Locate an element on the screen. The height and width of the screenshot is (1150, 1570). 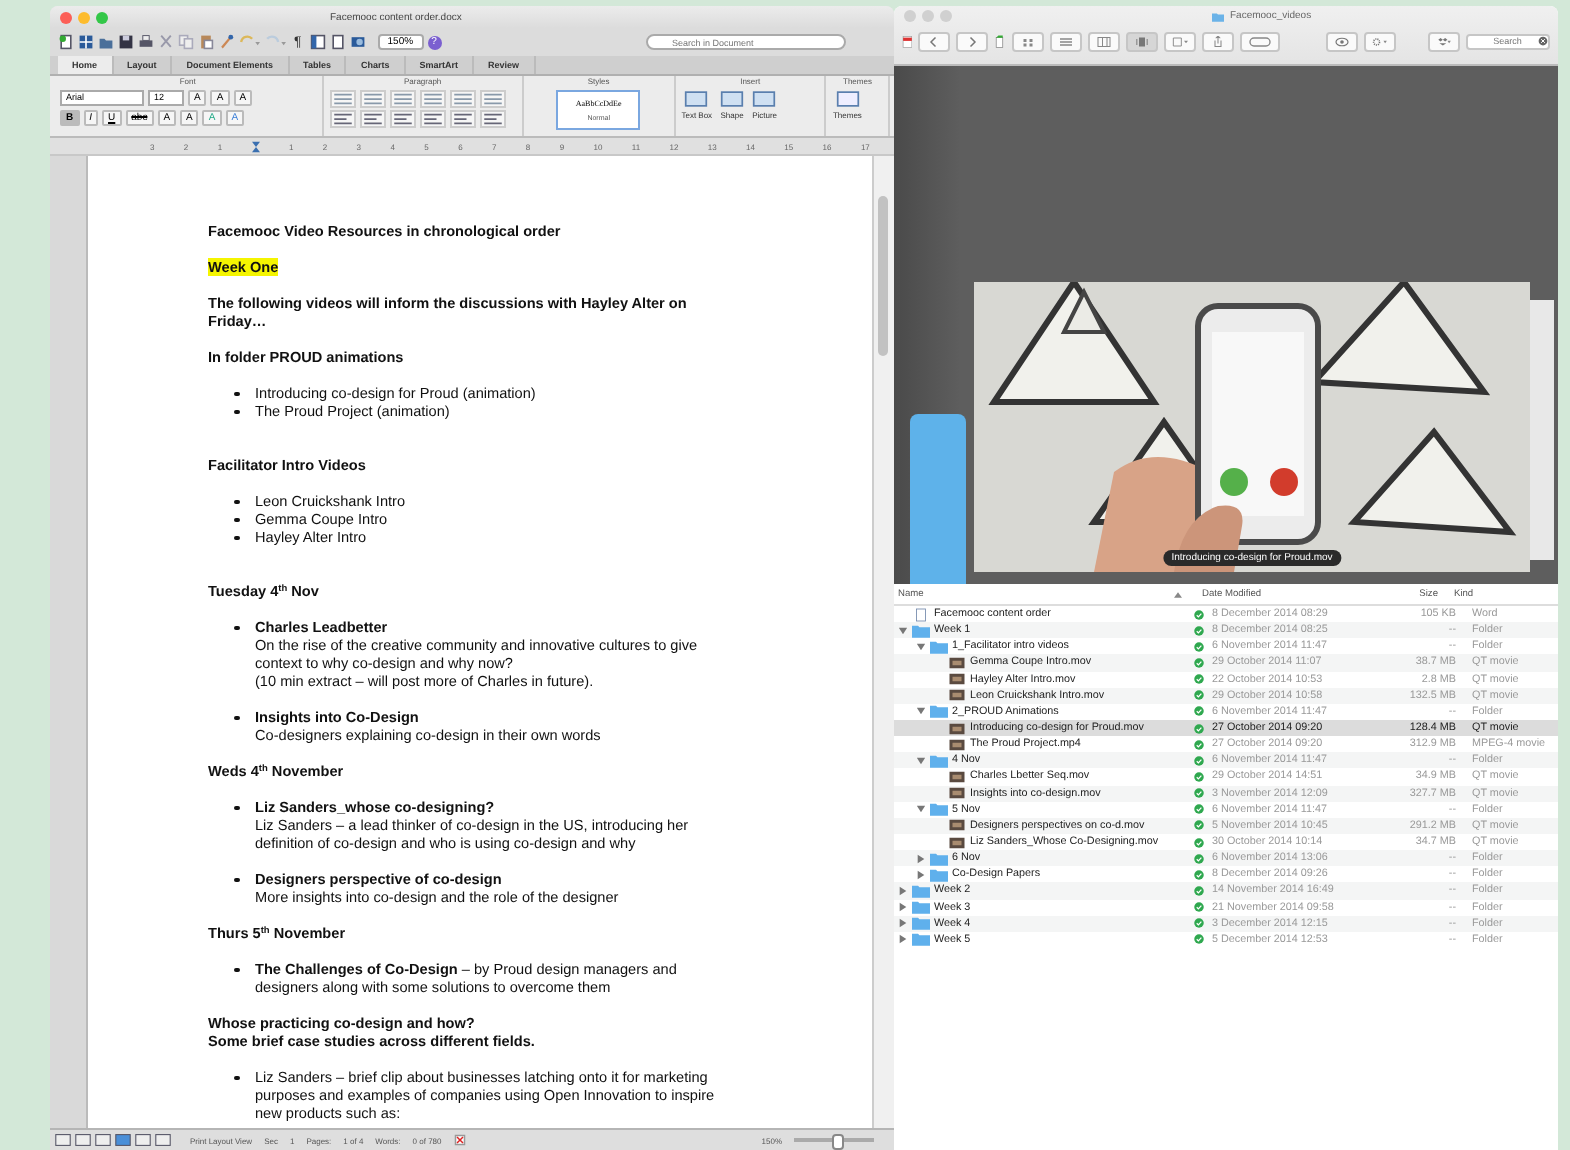
sort-icon is located at coordinates (1178, 594).